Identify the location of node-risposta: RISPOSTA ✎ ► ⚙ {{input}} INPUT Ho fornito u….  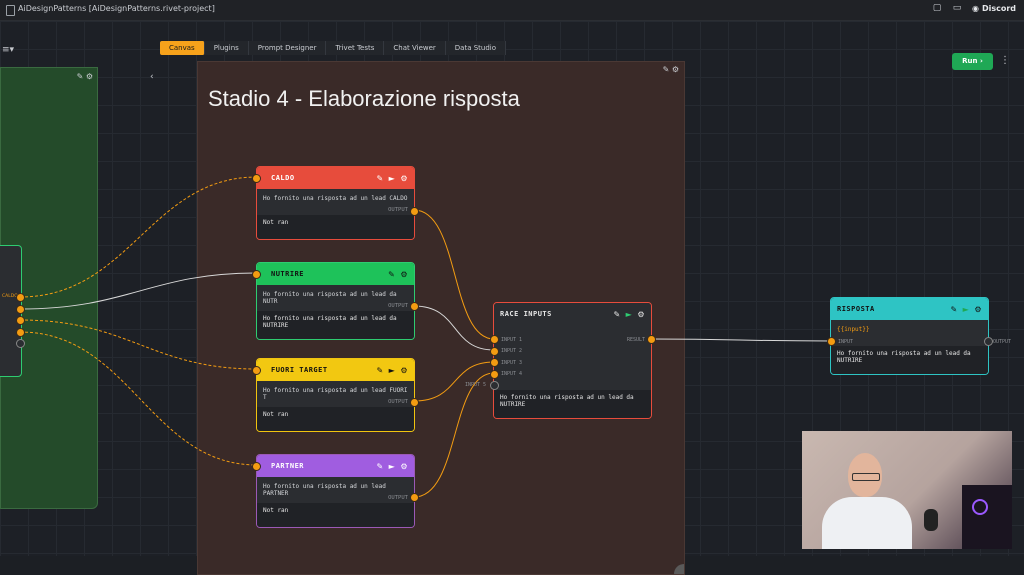
(909, 336).